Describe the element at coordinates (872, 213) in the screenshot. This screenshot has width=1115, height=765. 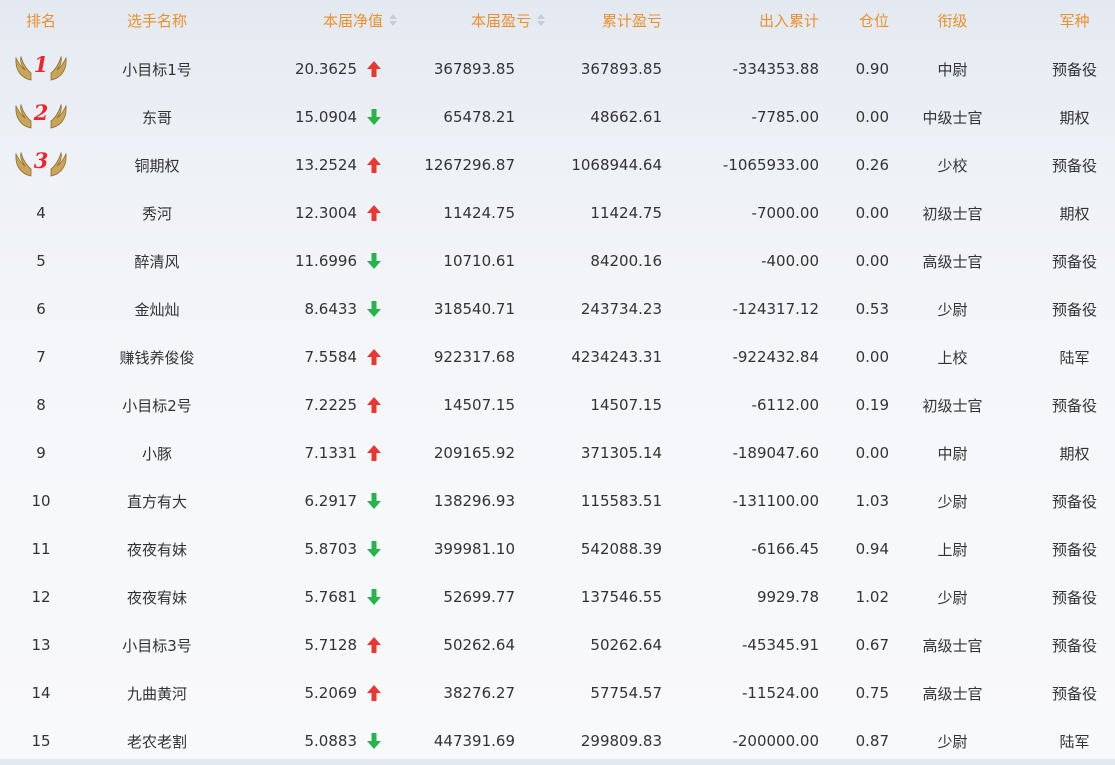
I see `position: 0.00` at that location.